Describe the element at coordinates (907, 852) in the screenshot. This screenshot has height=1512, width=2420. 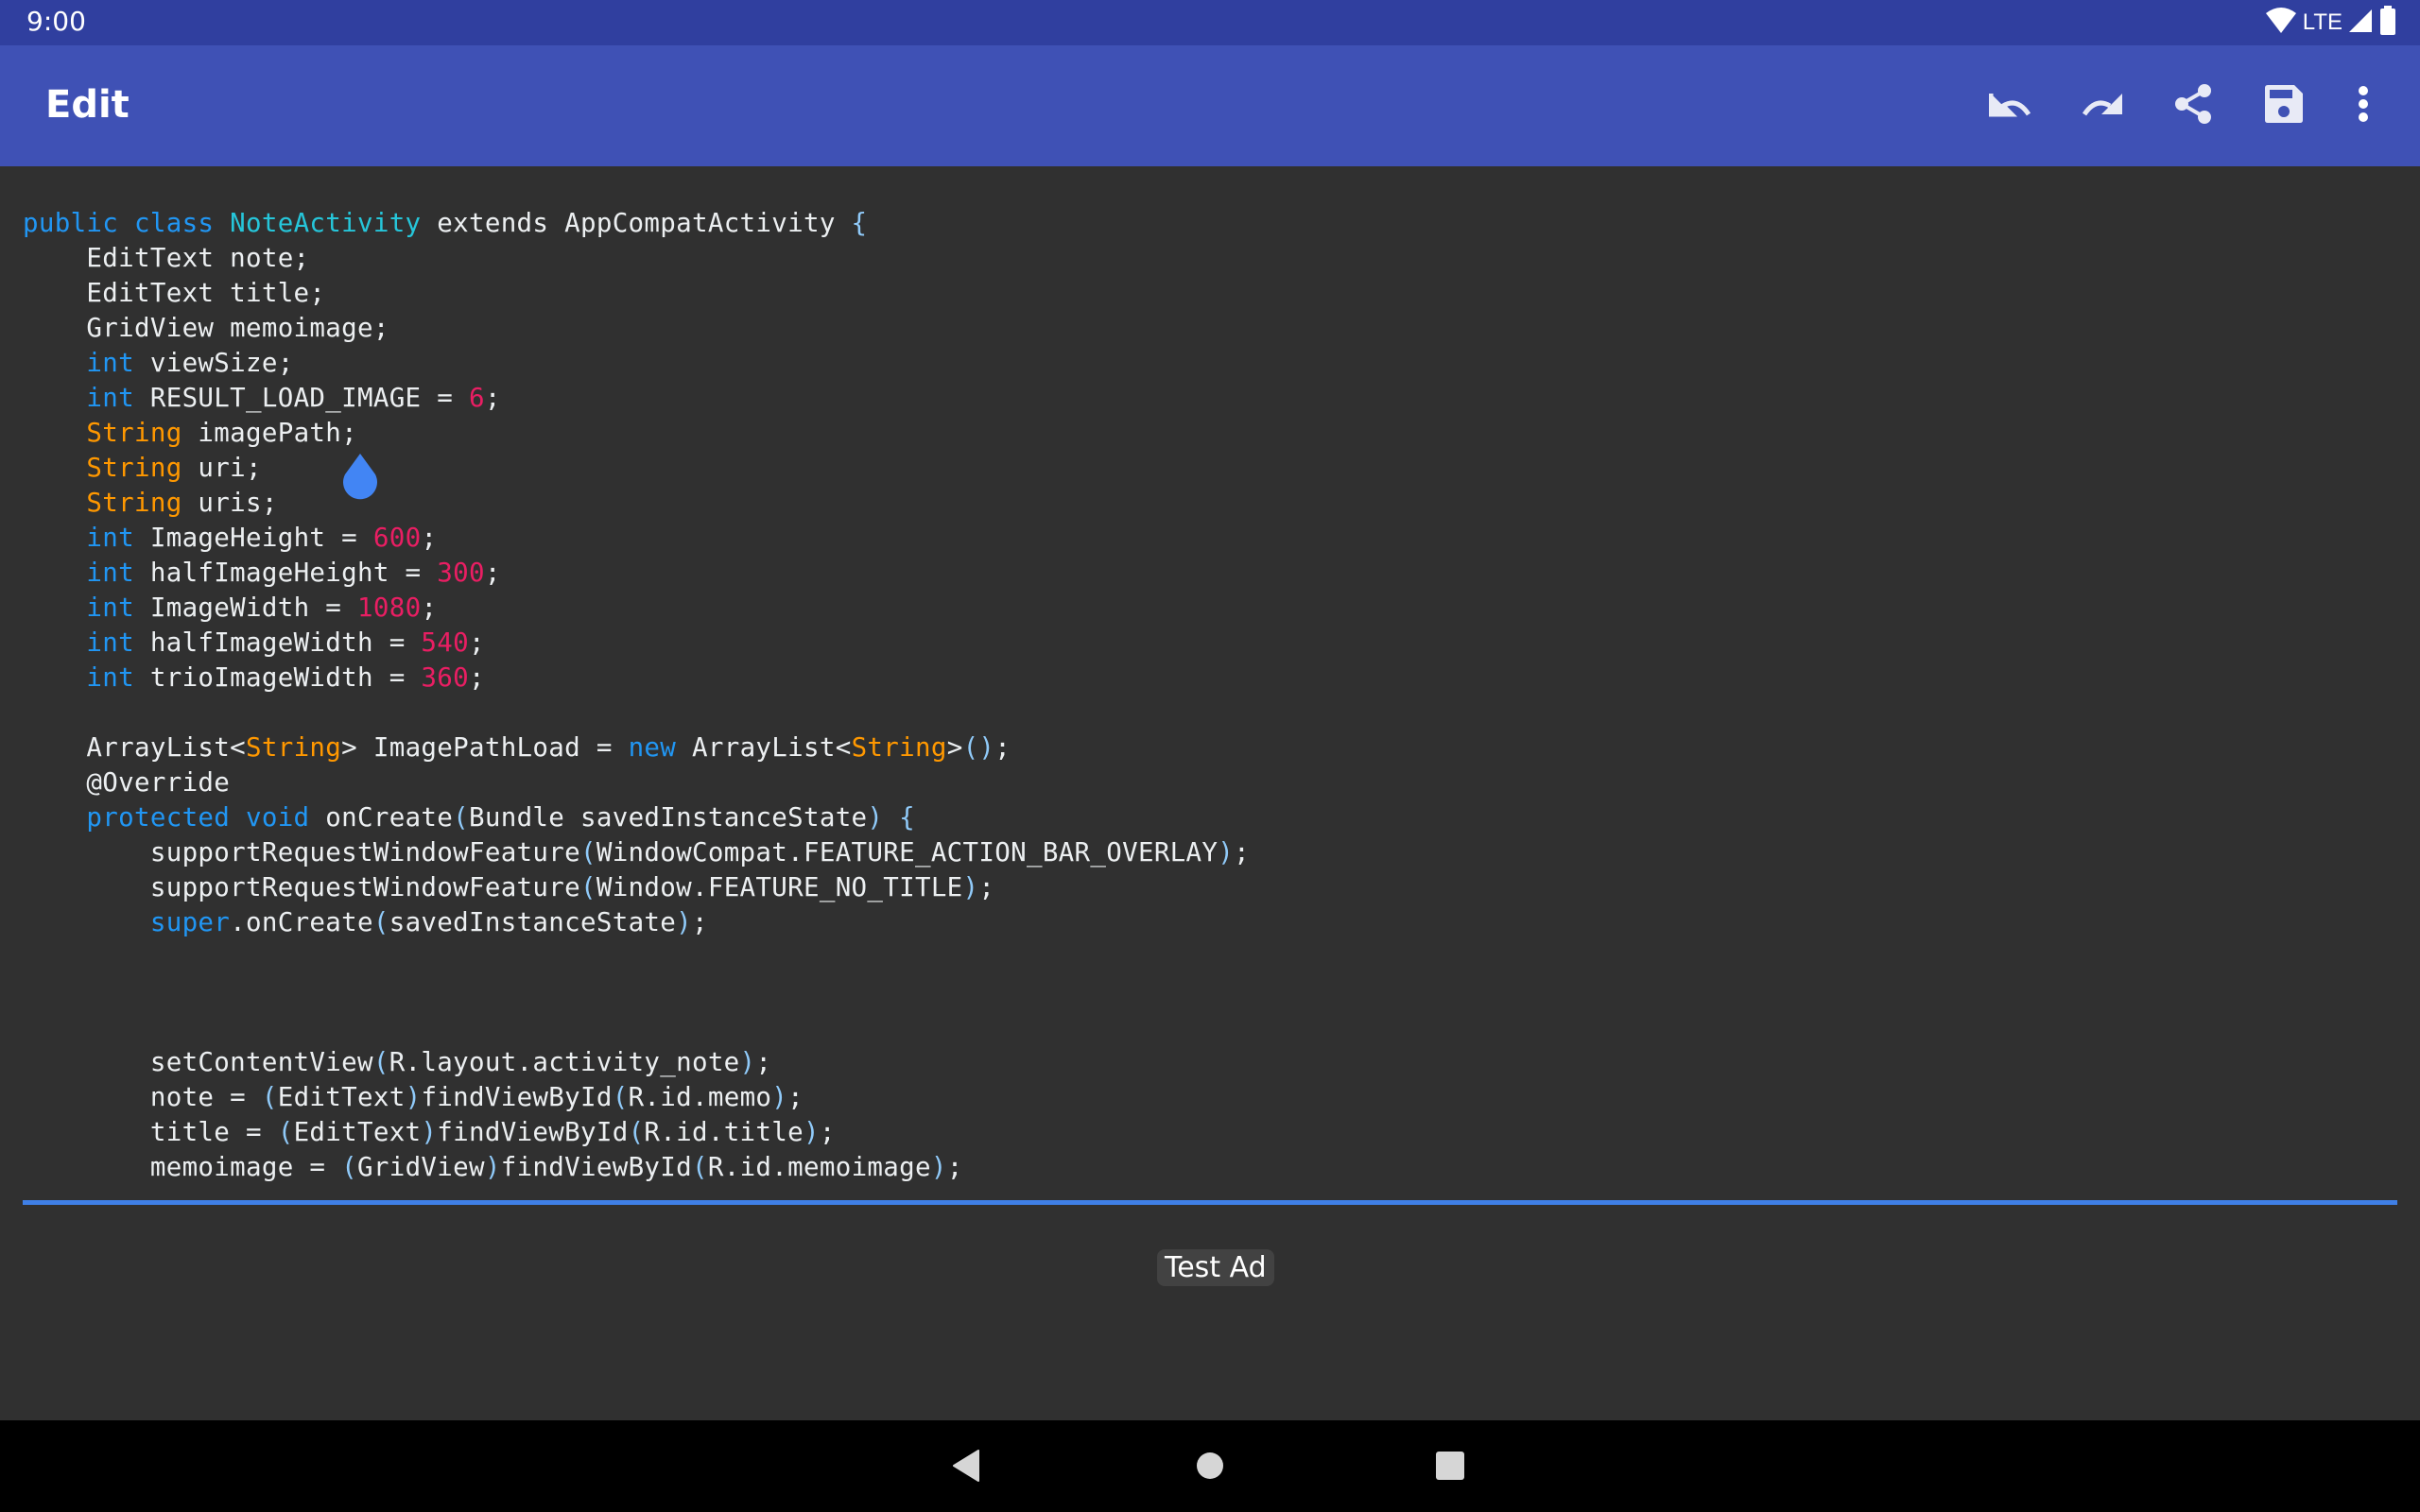
I see `code-token: WindowCompat.FEATURE_ACTION_BAR_OVERLAY` at that location.